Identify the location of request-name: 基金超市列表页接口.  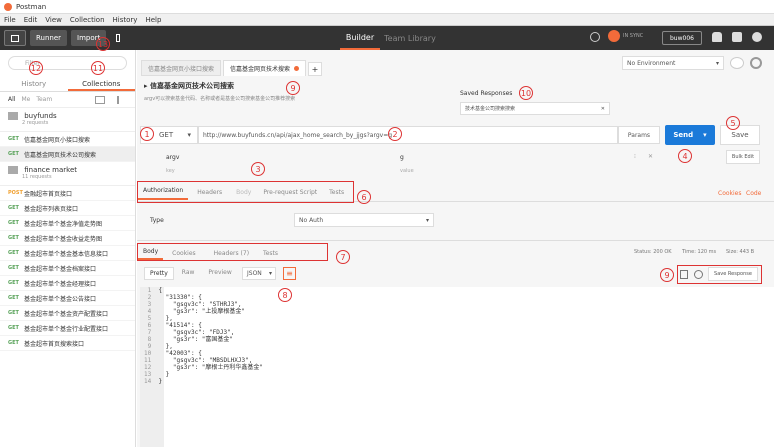
(51, 209).